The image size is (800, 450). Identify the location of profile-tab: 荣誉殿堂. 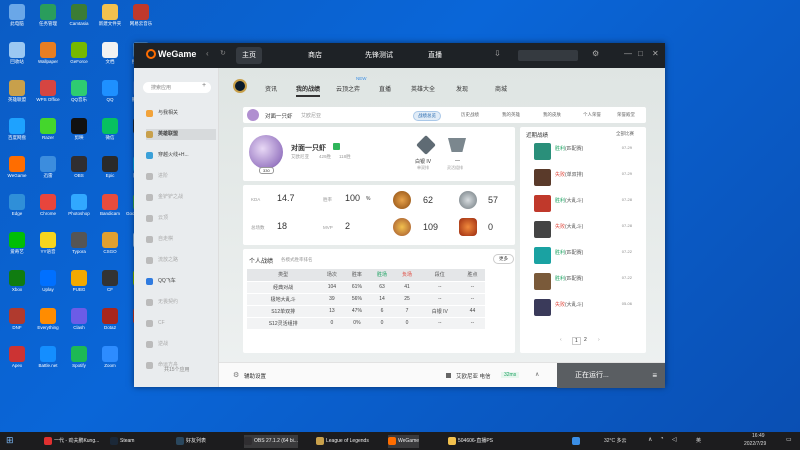
(626, 115).